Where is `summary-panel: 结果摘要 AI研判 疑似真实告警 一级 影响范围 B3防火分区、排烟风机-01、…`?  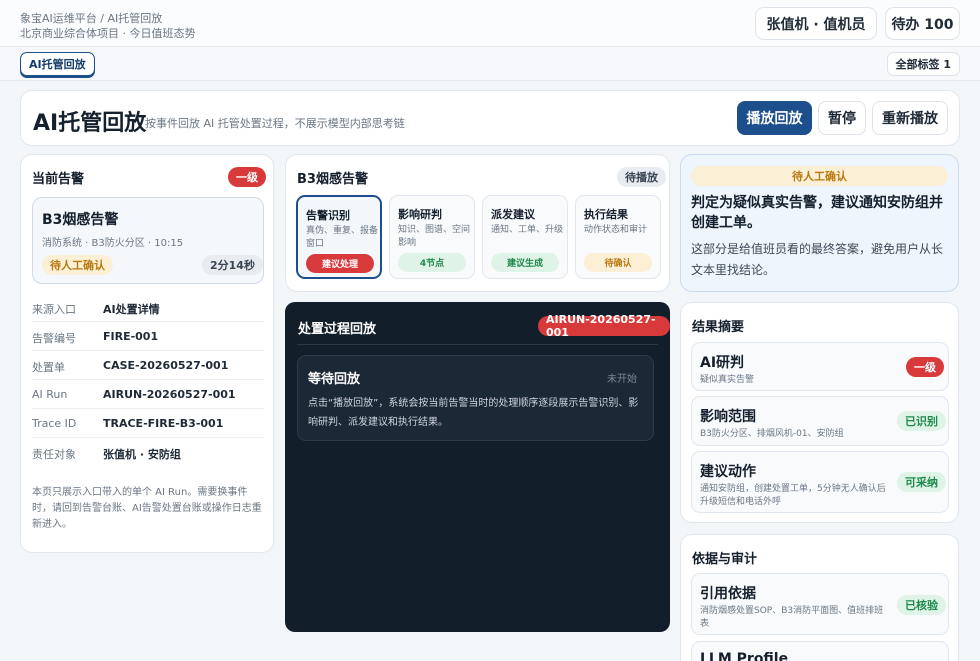 summary-panel: 结果摘要 AI研判 疑似真实告警 一级 影响范围 B3防火分区、排烟风机-01、… is located at coordinates (819, 412).